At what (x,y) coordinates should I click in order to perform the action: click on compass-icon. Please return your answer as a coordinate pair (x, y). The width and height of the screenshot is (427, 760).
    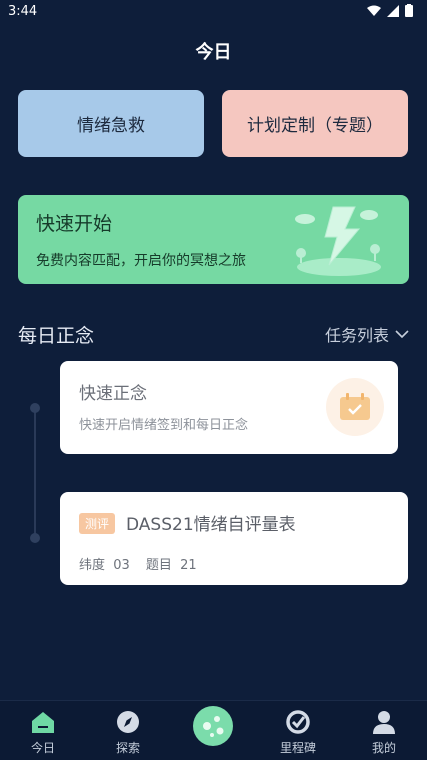
    Looking at the image, I should click on (128, 722).